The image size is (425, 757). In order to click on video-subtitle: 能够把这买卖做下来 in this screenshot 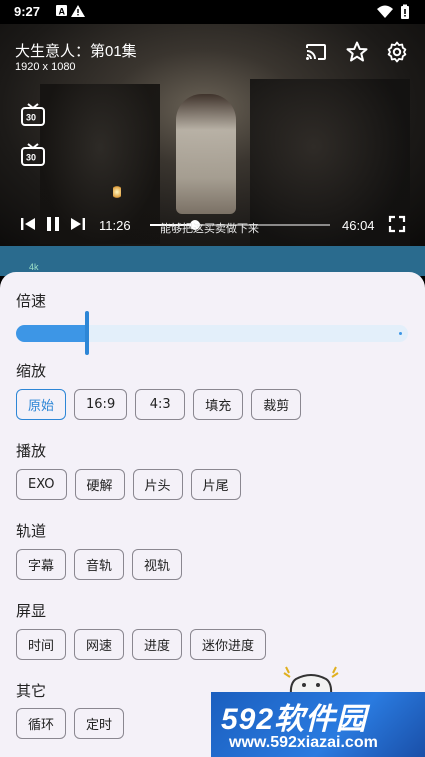, I will do `click(209, 228)`.